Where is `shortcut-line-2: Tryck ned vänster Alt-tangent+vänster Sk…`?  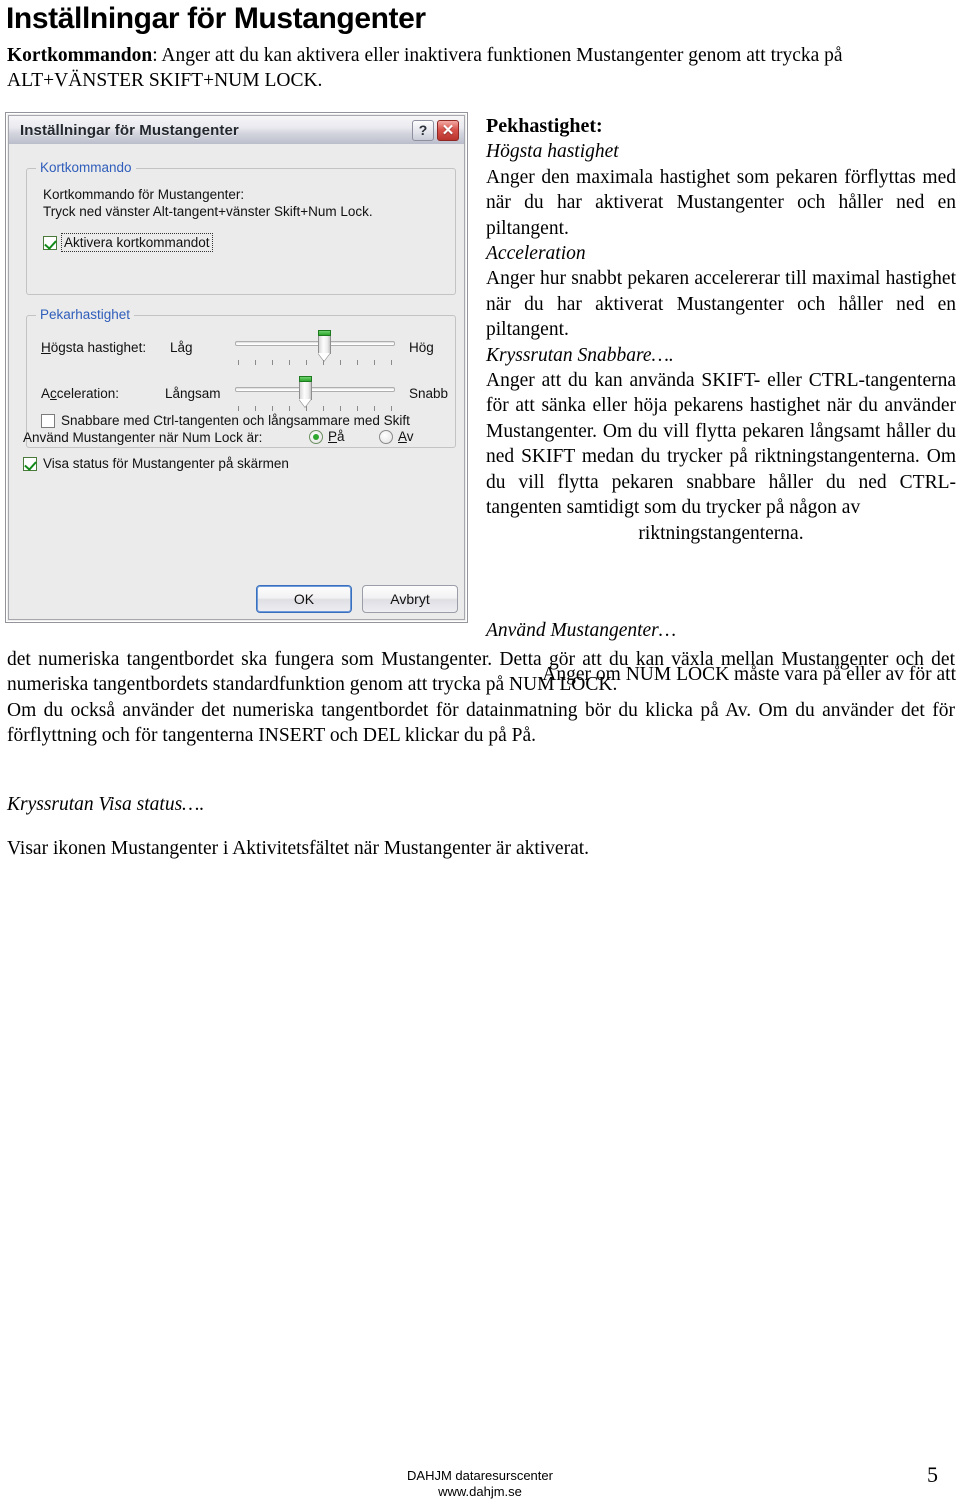
shortcut-line-2: Tryck ned vänster Alt-tangent+vänster Sk… is located at coordinates (208, 211).